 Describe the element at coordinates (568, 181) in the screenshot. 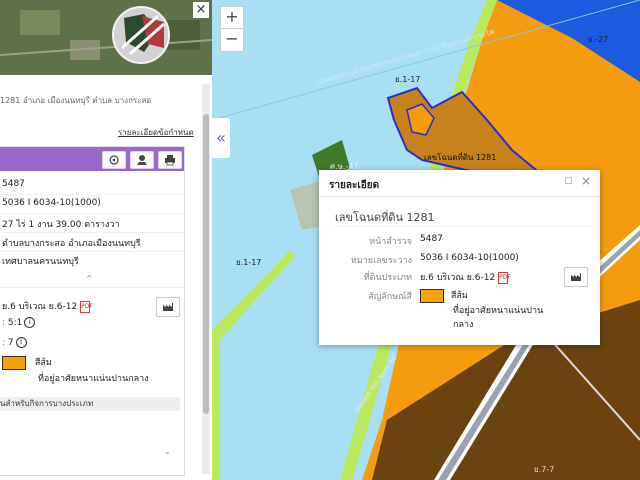

I see `maximize-icon: ▢` at that location.